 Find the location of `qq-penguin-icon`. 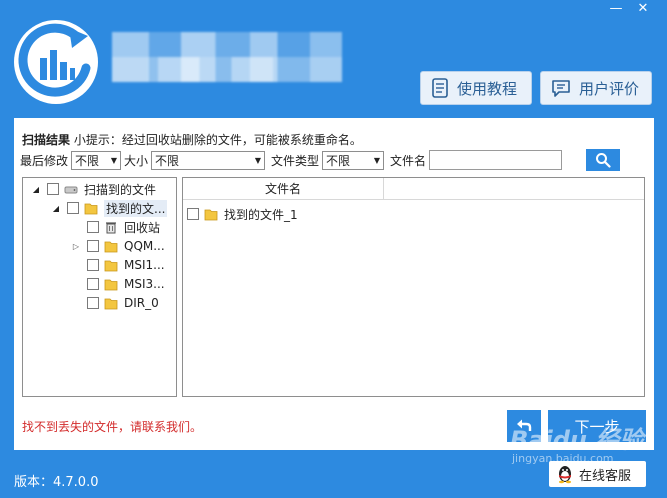

qq-penguin-icon is located at coordinates (565, 475).